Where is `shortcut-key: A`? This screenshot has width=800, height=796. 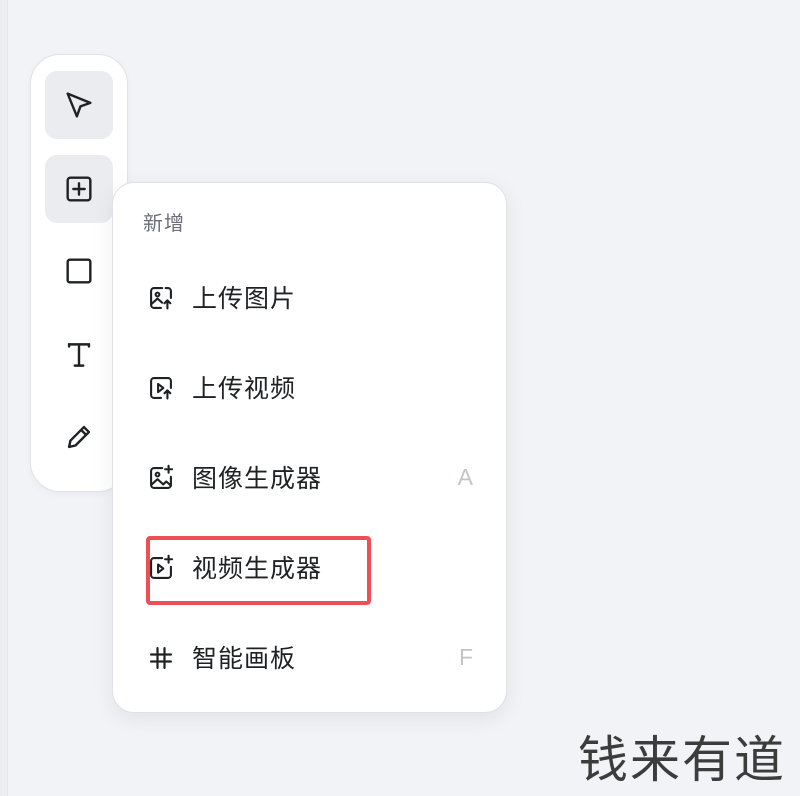 shortcut-key: A is located at coordinates (465, 476).